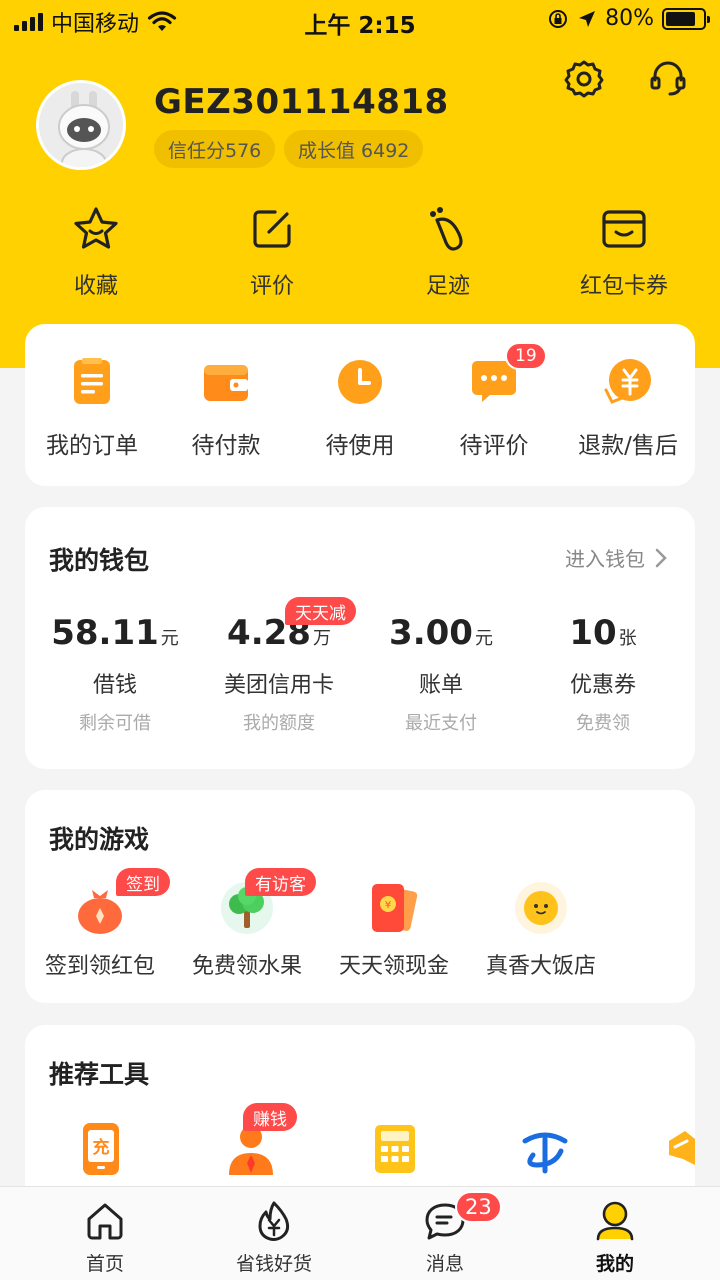 The width and height of the screenshot is (720, 1280). What do you see at coordinates (280, 882) in the screenshot?
I see `game-tag: 有访客` at bounding box center [280, 882].